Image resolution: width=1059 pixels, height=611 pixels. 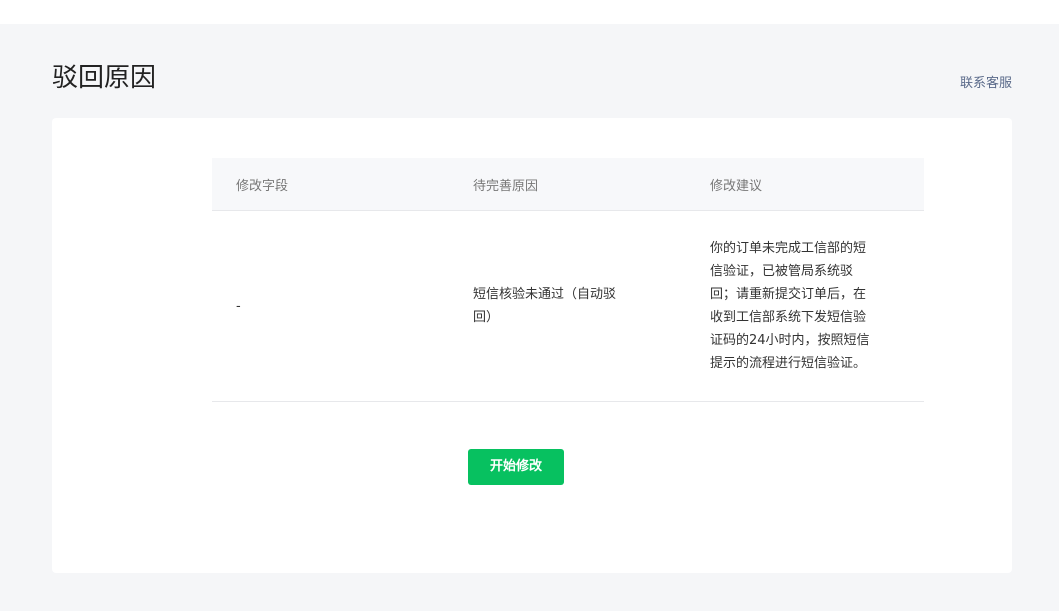 I want to click on table-header-row: 修改字段 待完善原因 修改建议, so click(x=568, y=184).